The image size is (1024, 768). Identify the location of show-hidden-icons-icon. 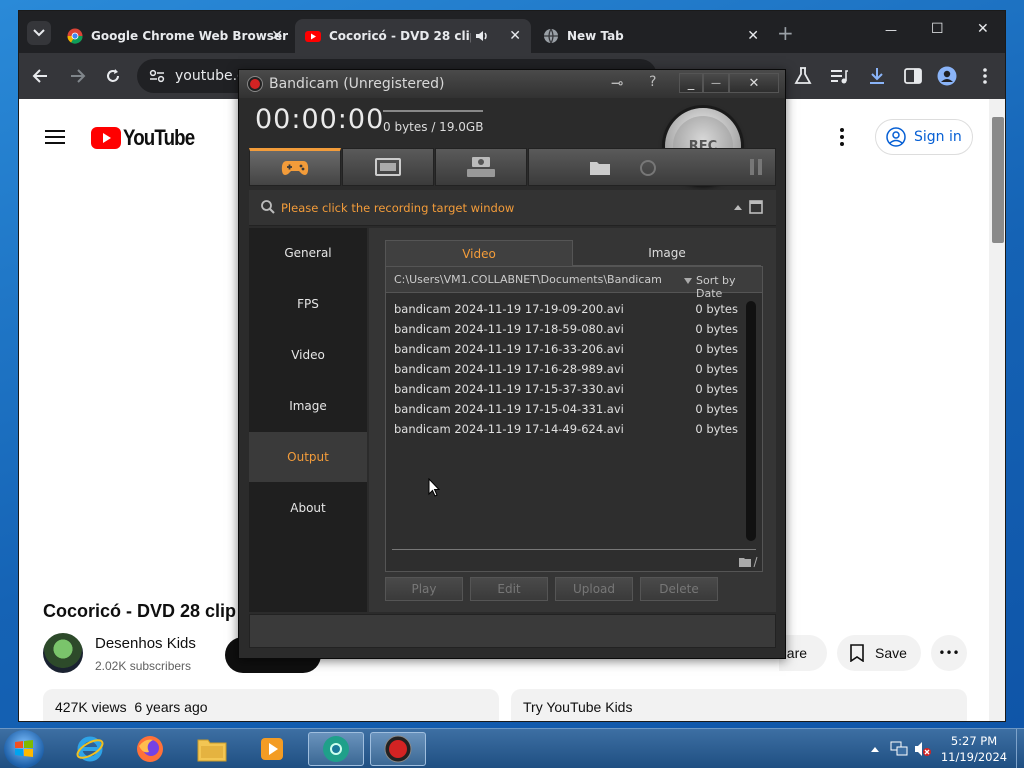
(875, 749).